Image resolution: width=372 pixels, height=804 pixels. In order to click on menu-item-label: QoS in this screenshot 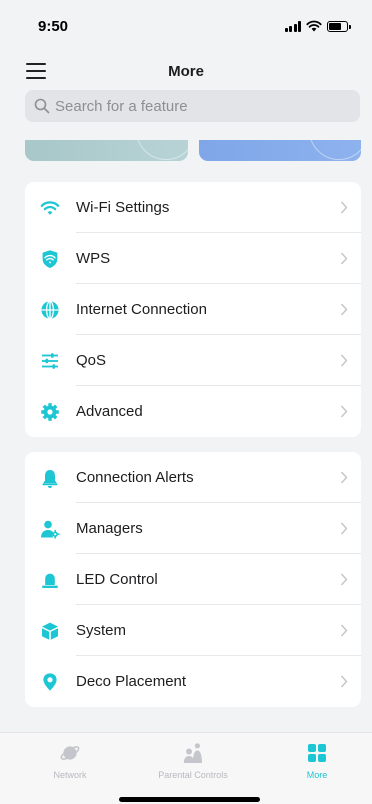, I will do `click(91, 360)`.